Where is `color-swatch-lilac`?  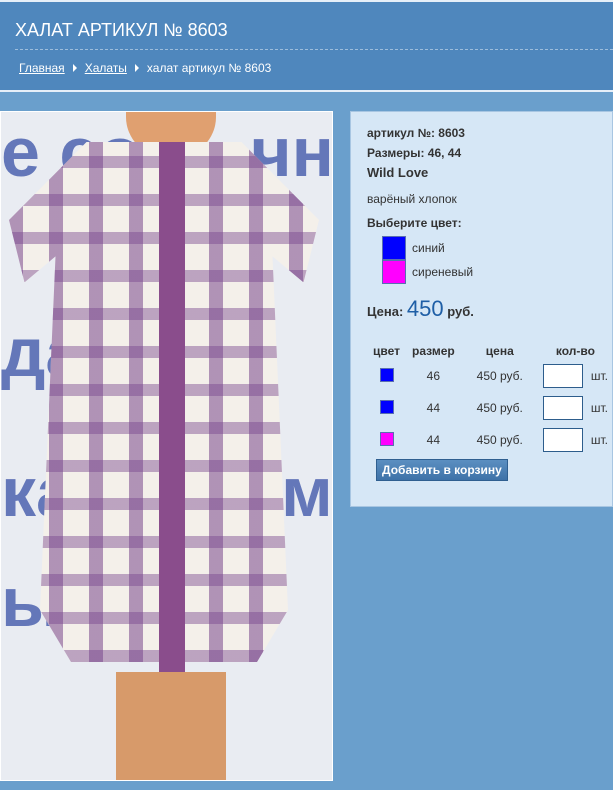 color-swatch-lilac is located at coordinates (394, 272).